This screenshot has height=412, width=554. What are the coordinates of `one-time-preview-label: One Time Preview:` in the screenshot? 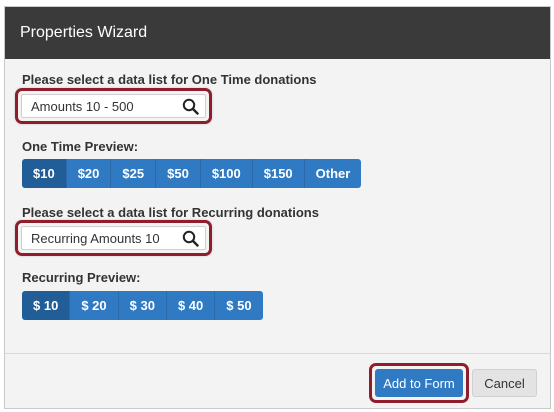 It's located at (80, 146).